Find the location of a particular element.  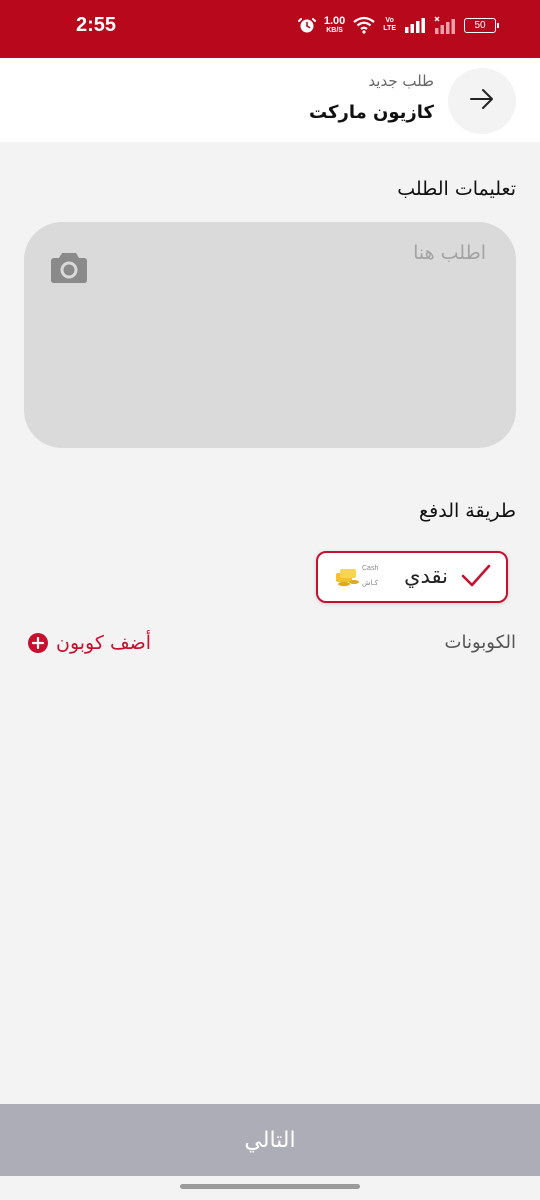

volte-bottom: LTE is located at coordinates (389, 28).